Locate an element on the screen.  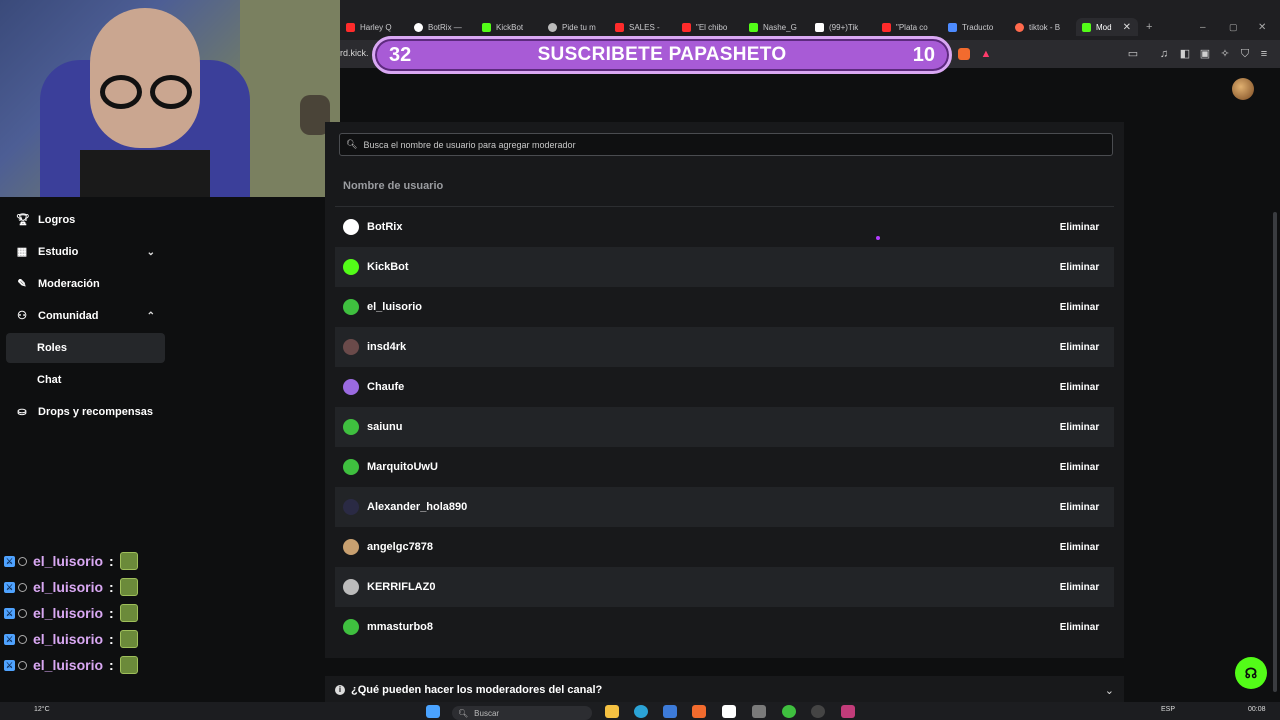
obs-icon is located at coordinates (818, 711).